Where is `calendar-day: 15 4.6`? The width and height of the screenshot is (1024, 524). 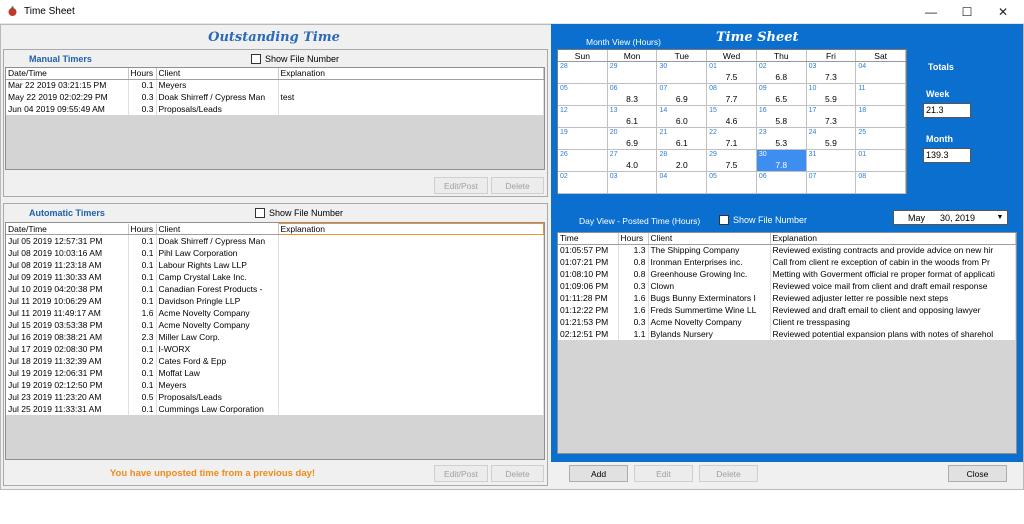
calendar-day: 15 4.6 is located at coordinates (732, 116).